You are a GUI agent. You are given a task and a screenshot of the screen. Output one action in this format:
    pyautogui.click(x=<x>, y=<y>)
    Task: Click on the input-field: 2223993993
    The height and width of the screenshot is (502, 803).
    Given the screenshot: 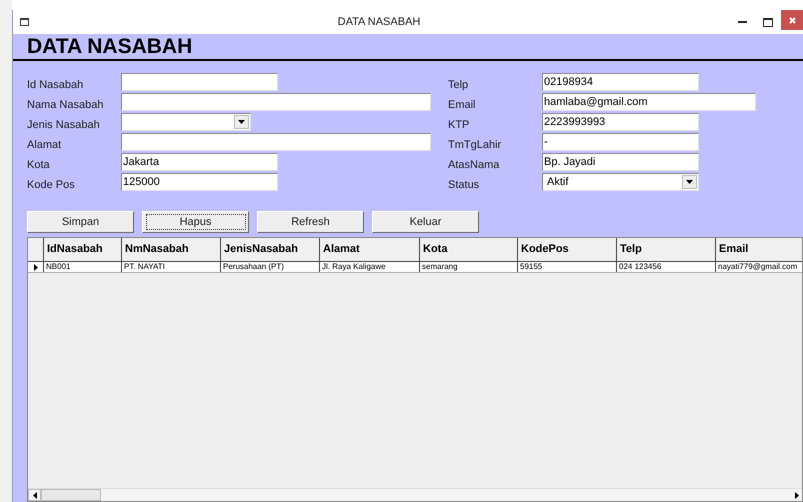 What is the action you would take?
    pyautogui.click(x=620, y=122)
    